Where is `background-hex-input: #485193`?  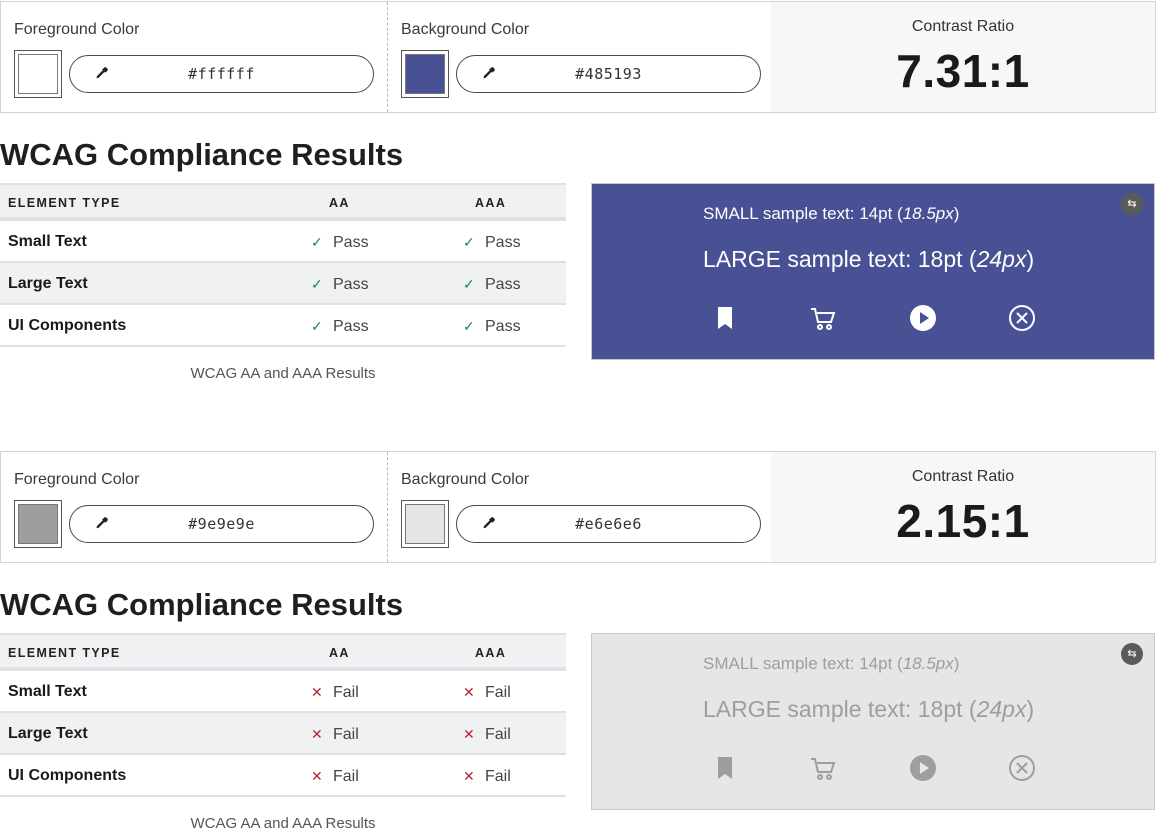 background-hex-input: #485193 is located at coordinates (608, 74).